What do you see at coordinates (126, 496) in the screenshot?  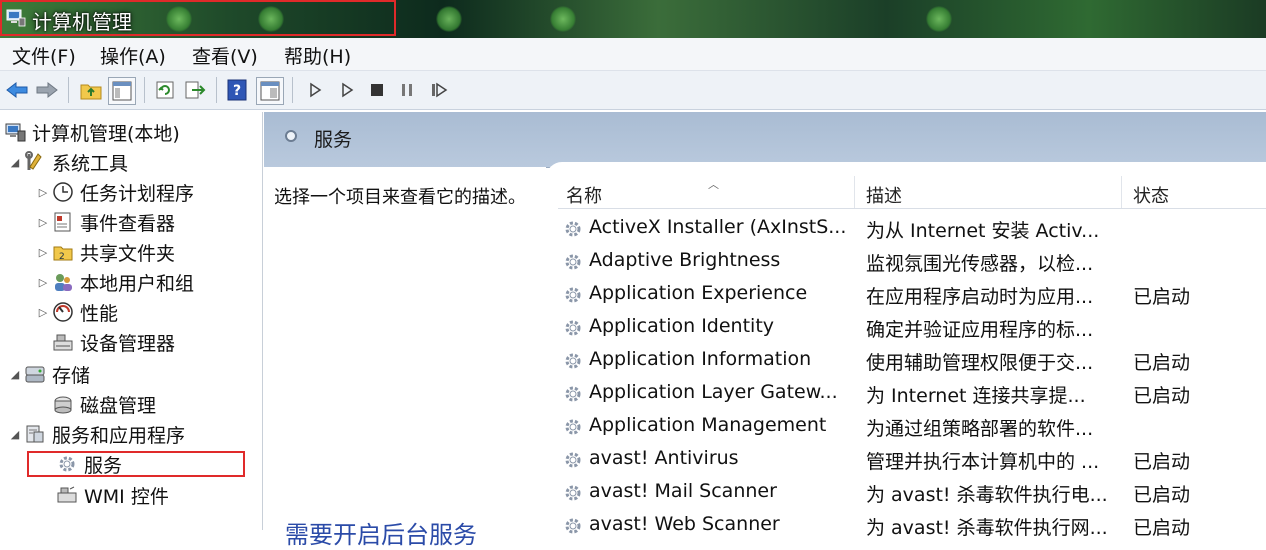 I see `tree-label: WMI 控件` at bounding box center [126, 496].